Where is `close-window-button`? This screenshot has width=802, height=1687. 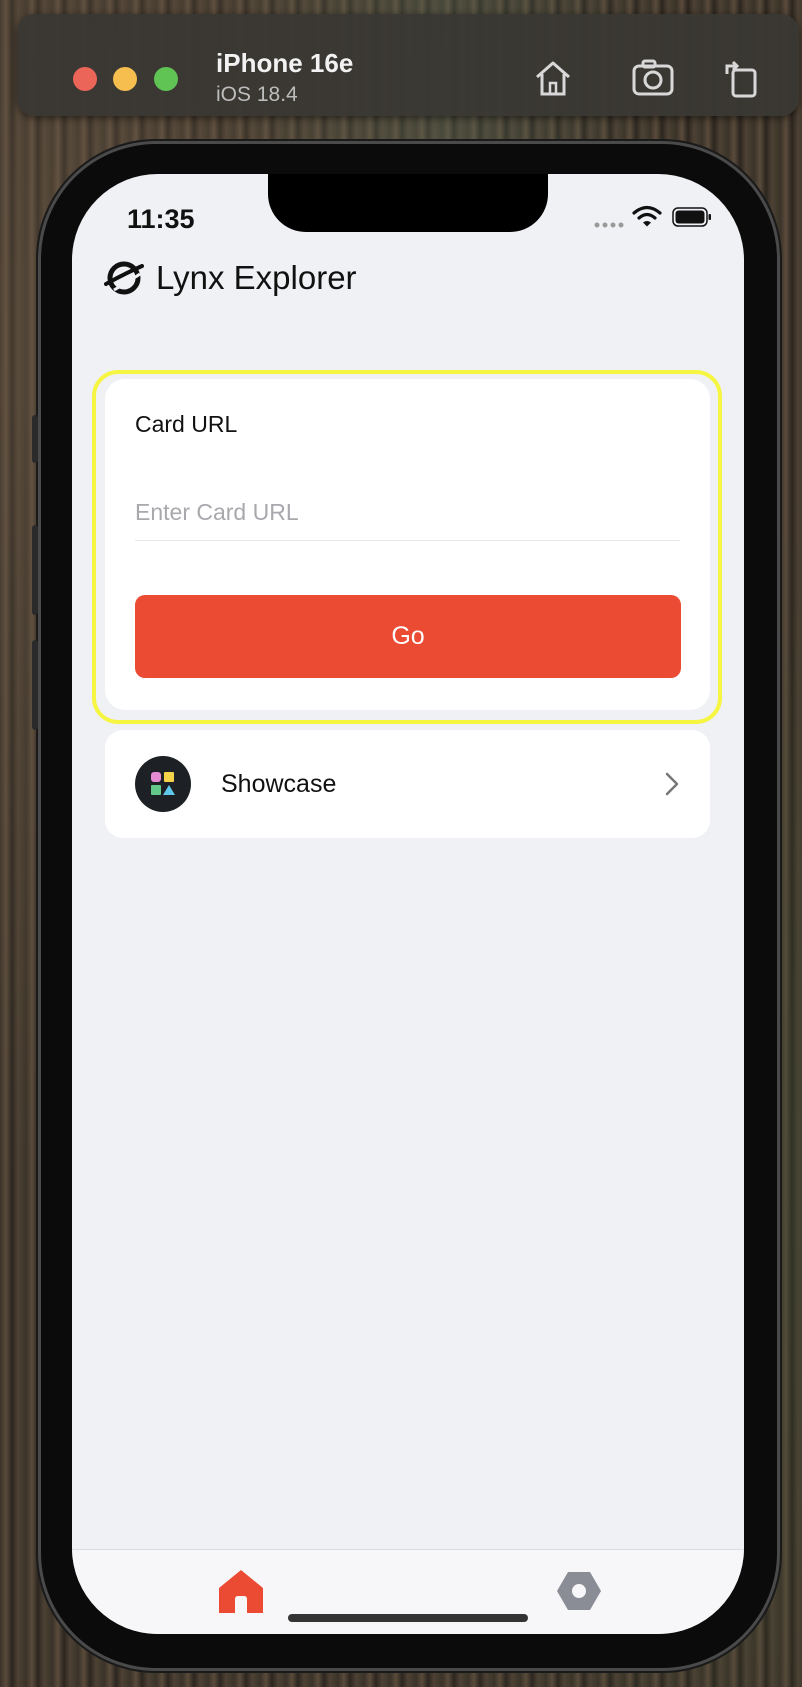 close-window-button is located at coordinates (85, 79).